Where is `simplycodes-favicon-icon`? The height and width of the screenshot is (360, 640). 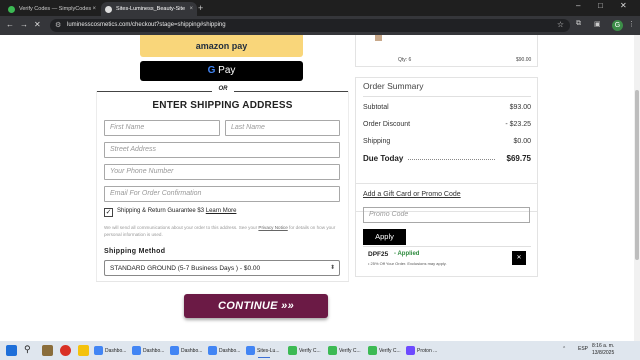 simplycodes-favicon-icon is located at coordinates (11, 9).